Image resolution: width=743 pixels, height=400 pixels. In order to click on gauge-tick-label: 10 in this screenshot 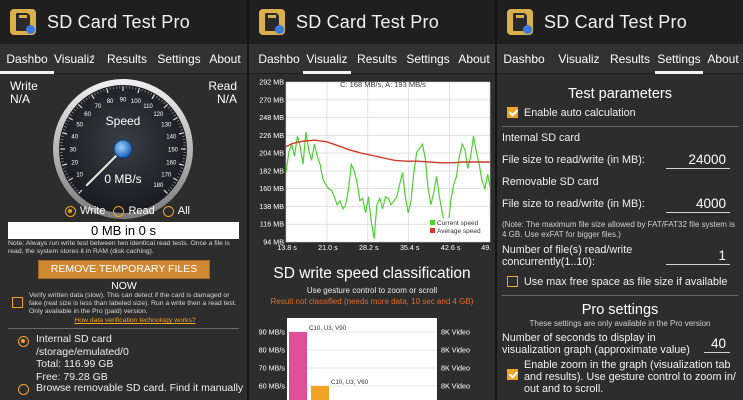, I will do `click(79, 176)`.